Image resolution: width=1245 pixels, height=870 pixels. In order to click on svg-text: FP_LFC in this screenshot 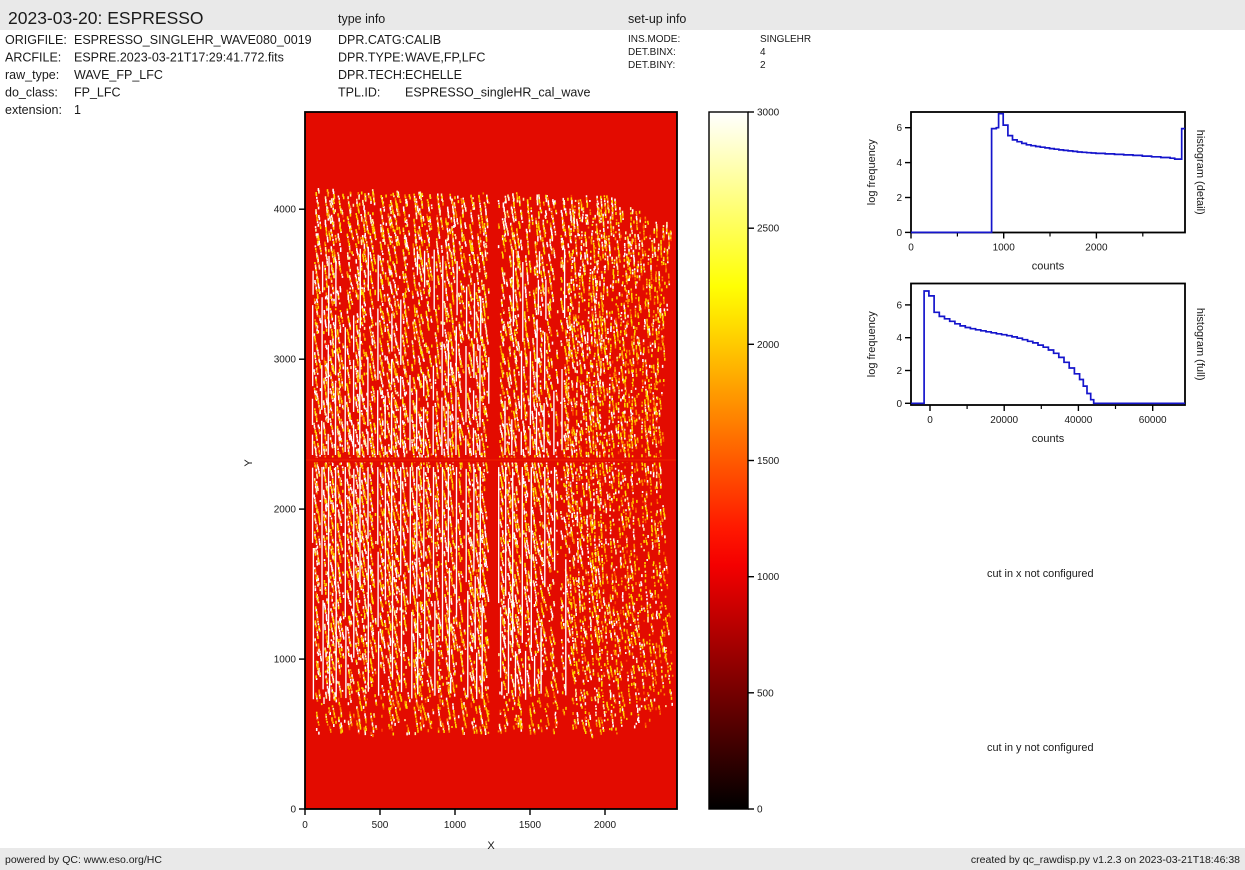, I will do `click(97, 93)`.